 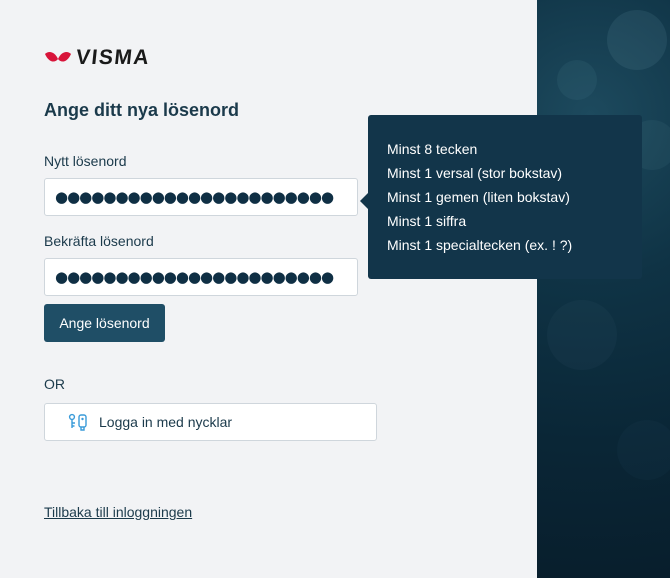 I want to click on confirm-password-label: Bekräfta lösenord, so click(x=99, y=241).